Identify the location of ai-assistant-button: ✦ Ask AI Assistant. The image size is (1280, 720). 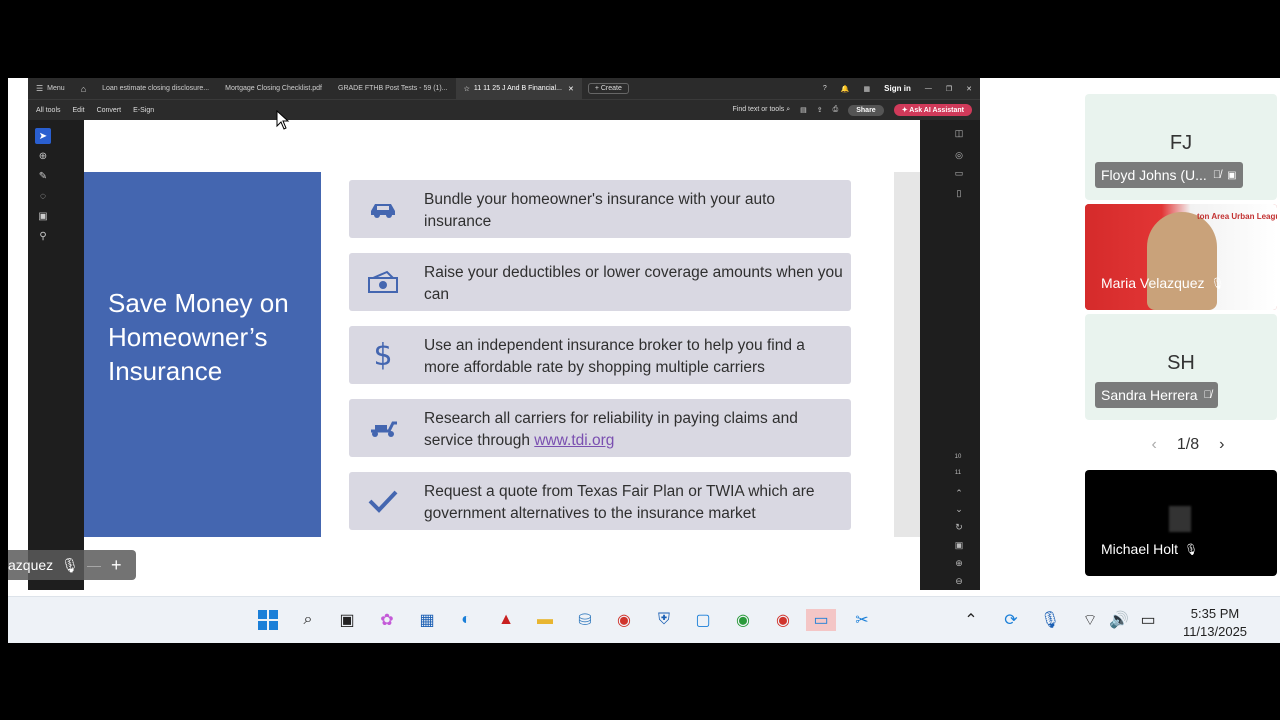
(932, 110).